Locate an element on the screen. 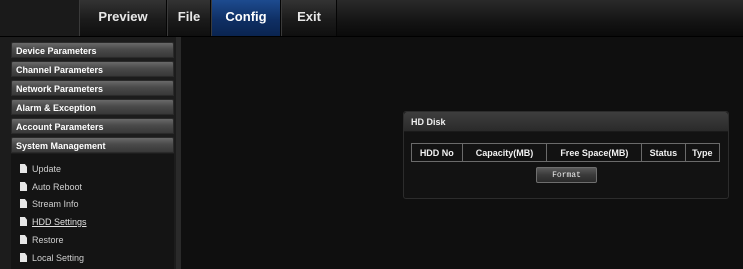  menu-alarm-exception: Alarm & Exception is located at coordinates (92, 107).